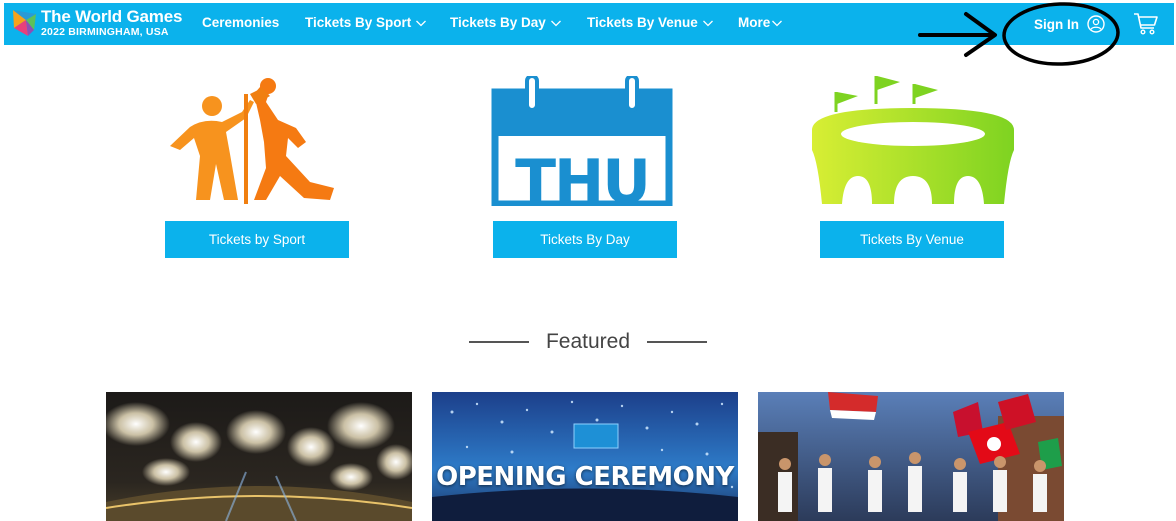 The height and width of the screenshot is (521, 1176). Describe the element at coordinates (582, 141) in the screenshot. I see `calendar-icon: THU` at that location.